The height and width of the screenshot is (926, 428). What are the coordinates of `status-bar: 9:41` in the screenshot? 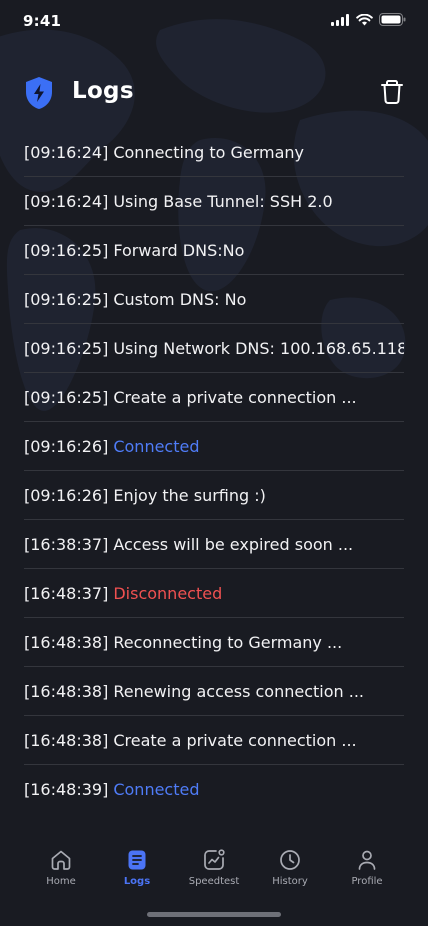 It's located at (214, 22).